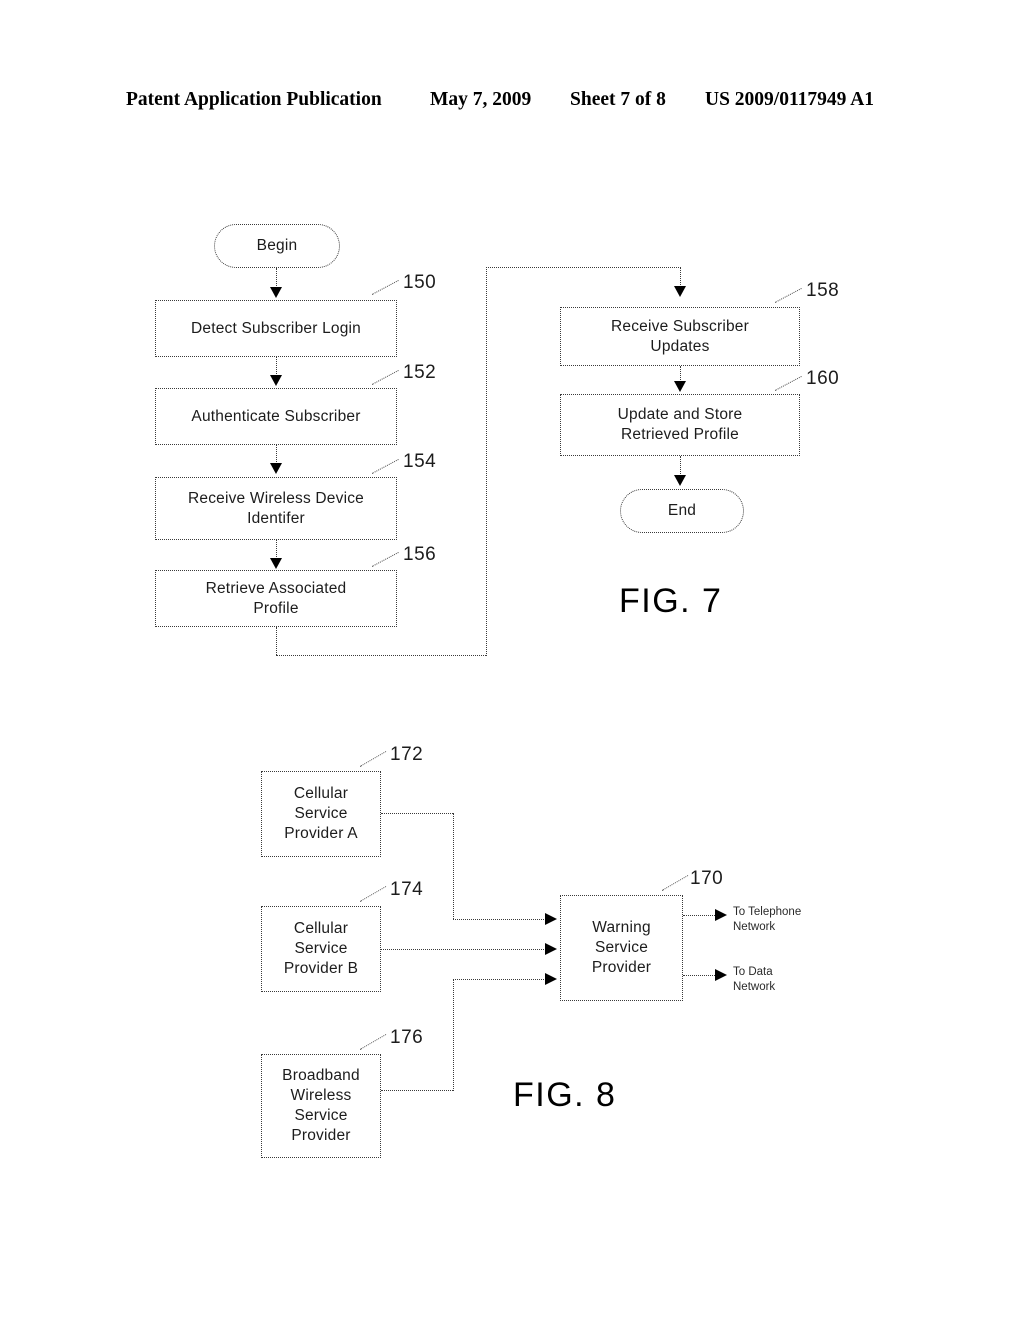 The height and width of the screenshot is (1320, 1024). What do you see at coordinates (381, 655) in the screenshot?
I see `connector-156-right` at bounding box center [381, 655].